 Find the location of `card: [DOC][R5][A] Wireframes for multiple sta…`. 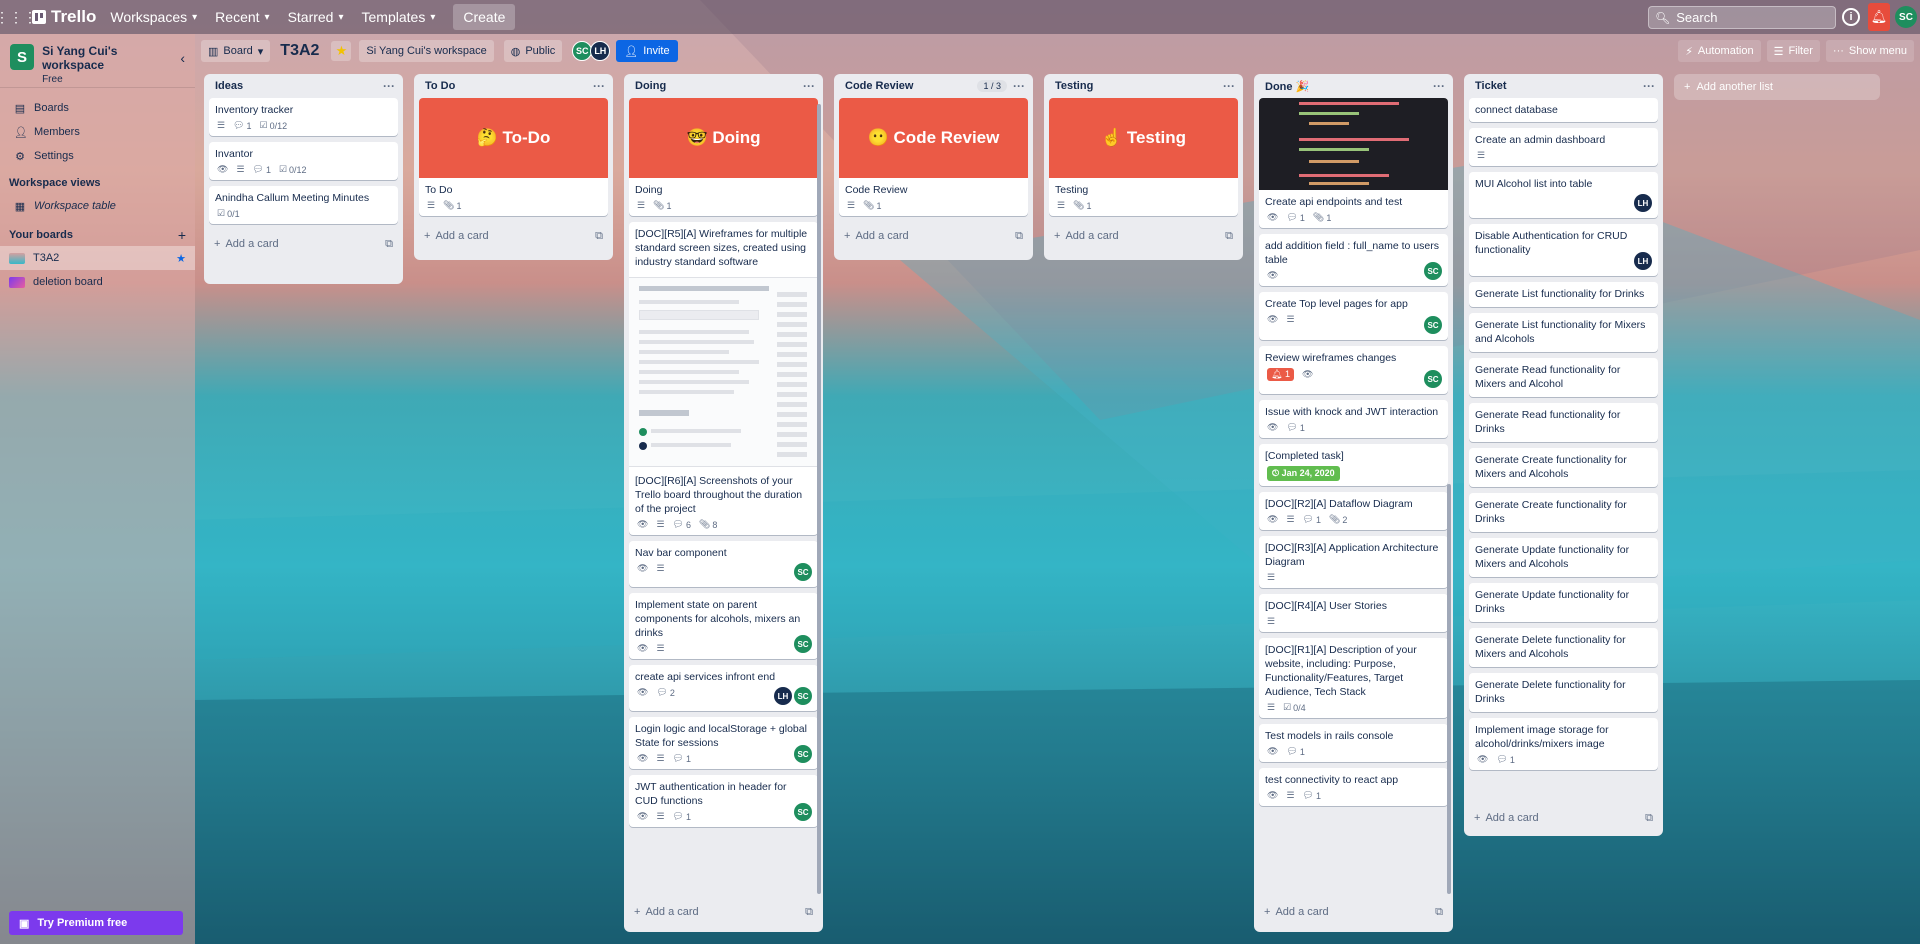

card: [DOC][R5][A] Wireframes for multiple sta… is located at coordinates (723, 378).